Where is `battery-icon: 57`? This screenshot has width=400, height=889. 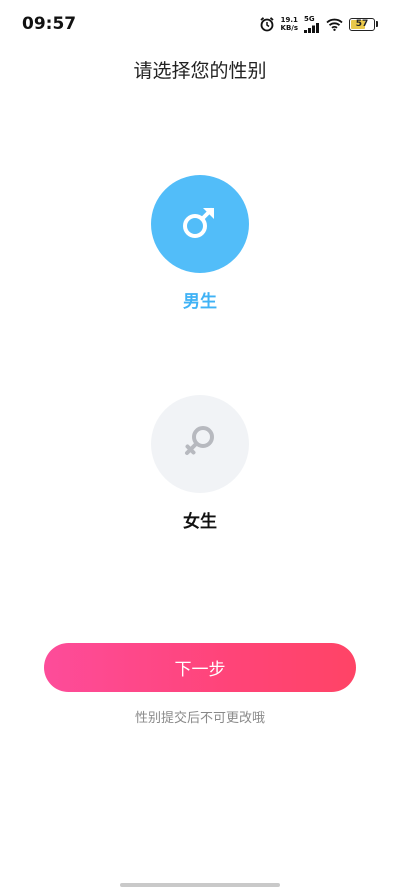 battery-icon: 57 is located at coordinates (362, 24).